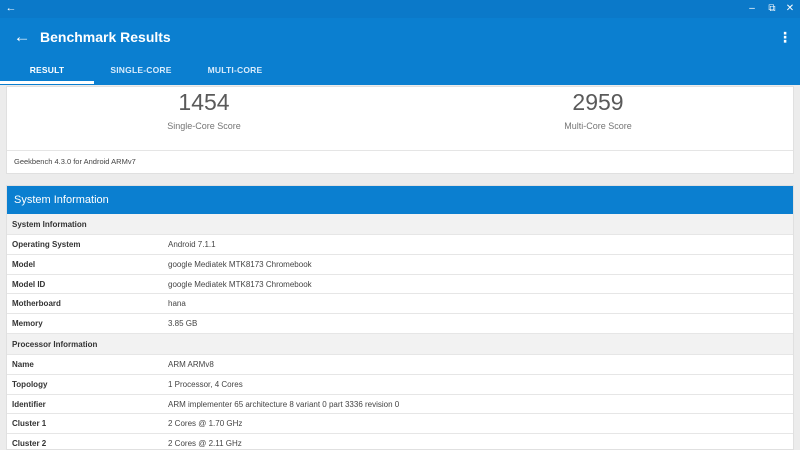  I want to click on divider, so click(400, 150).